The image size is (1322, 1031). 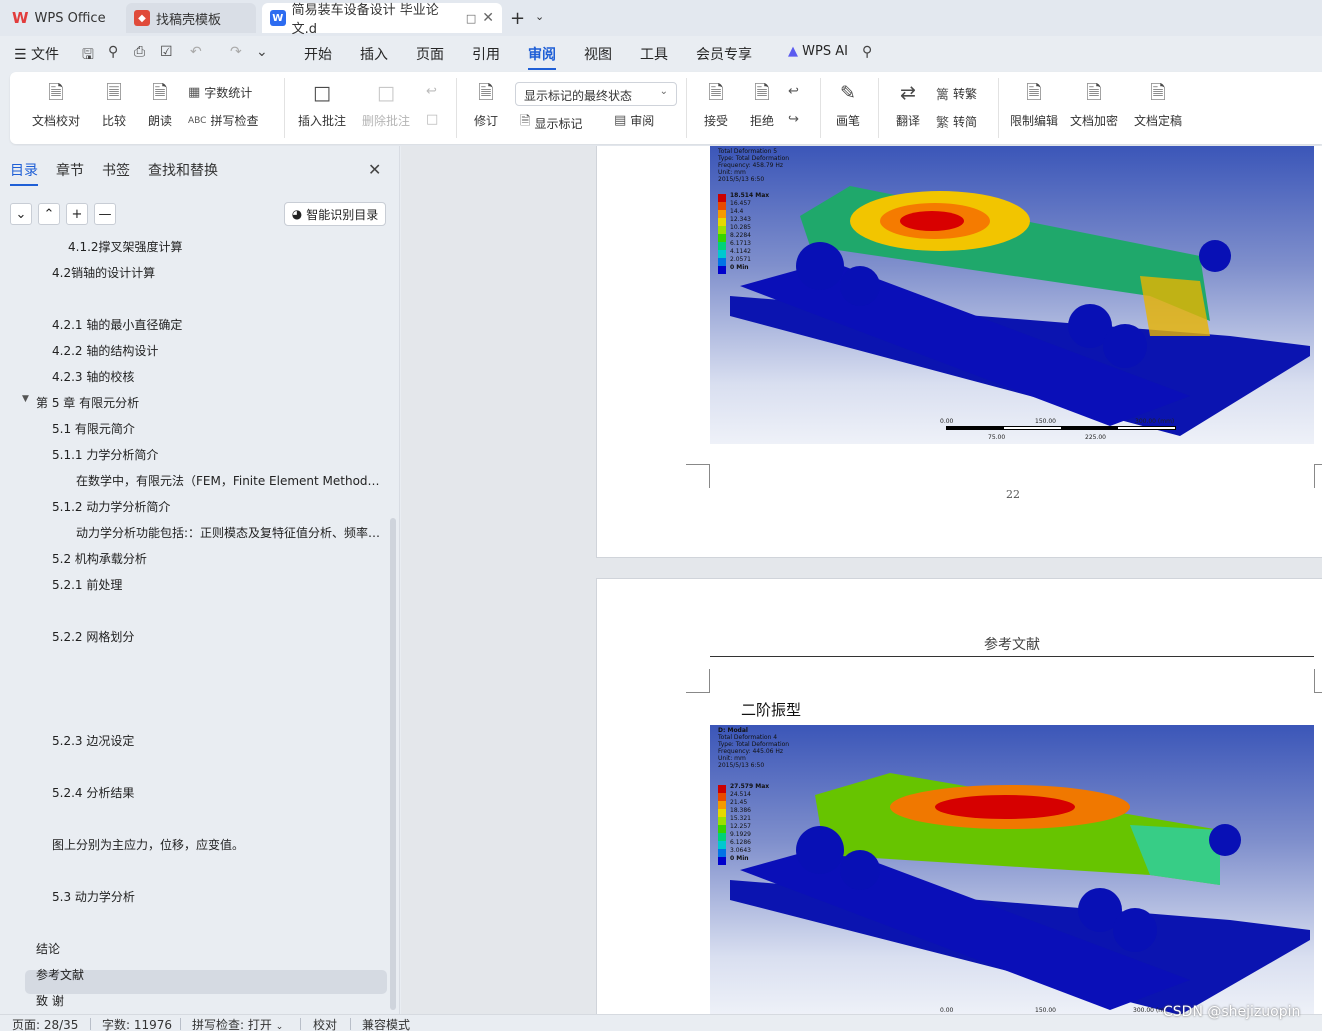 What do you see at coordinates (848, 100) in the screenshot?
I see `pen-button: ✎ 画笔` at bounding box center [848, 100].